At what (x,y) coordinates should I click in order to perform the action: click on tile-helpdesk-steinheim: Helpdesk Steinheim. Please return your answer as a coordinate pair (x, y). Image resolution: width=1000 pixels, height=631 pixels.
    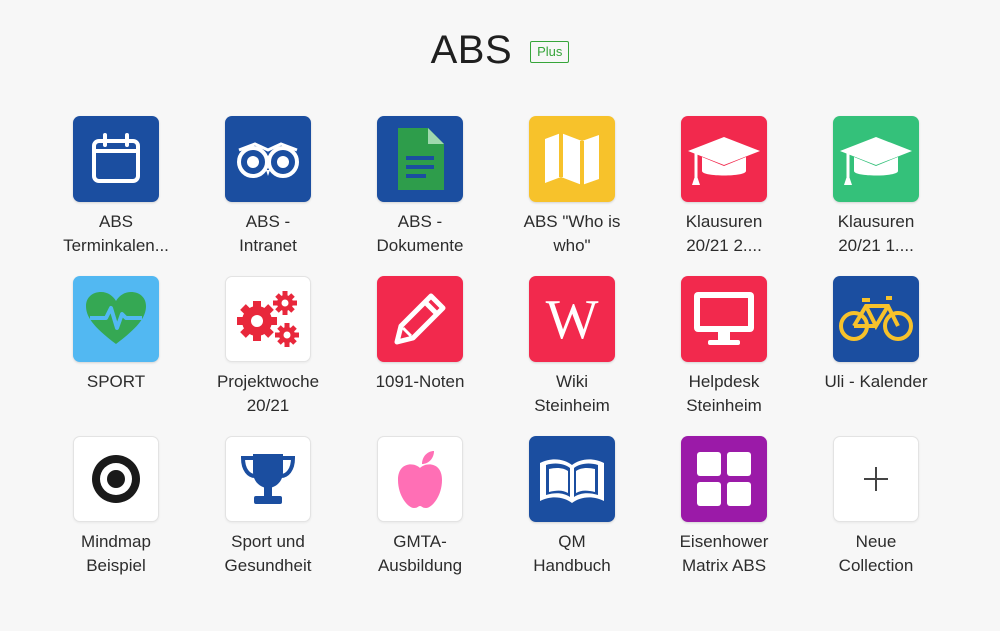
    Looking at the image, I should click on (724, 356).